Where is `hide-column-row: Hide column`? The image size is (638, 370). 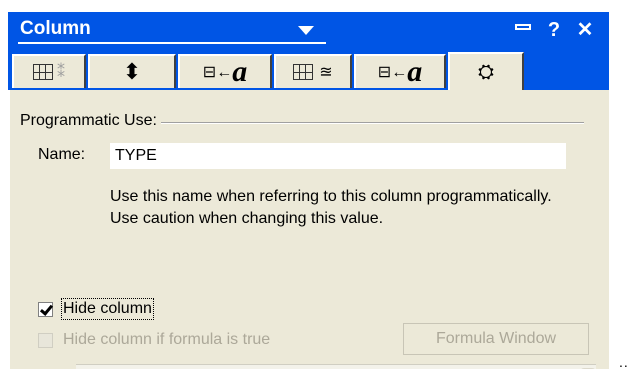
hide-column-row: Hide column is located at coordinates (96, 309).